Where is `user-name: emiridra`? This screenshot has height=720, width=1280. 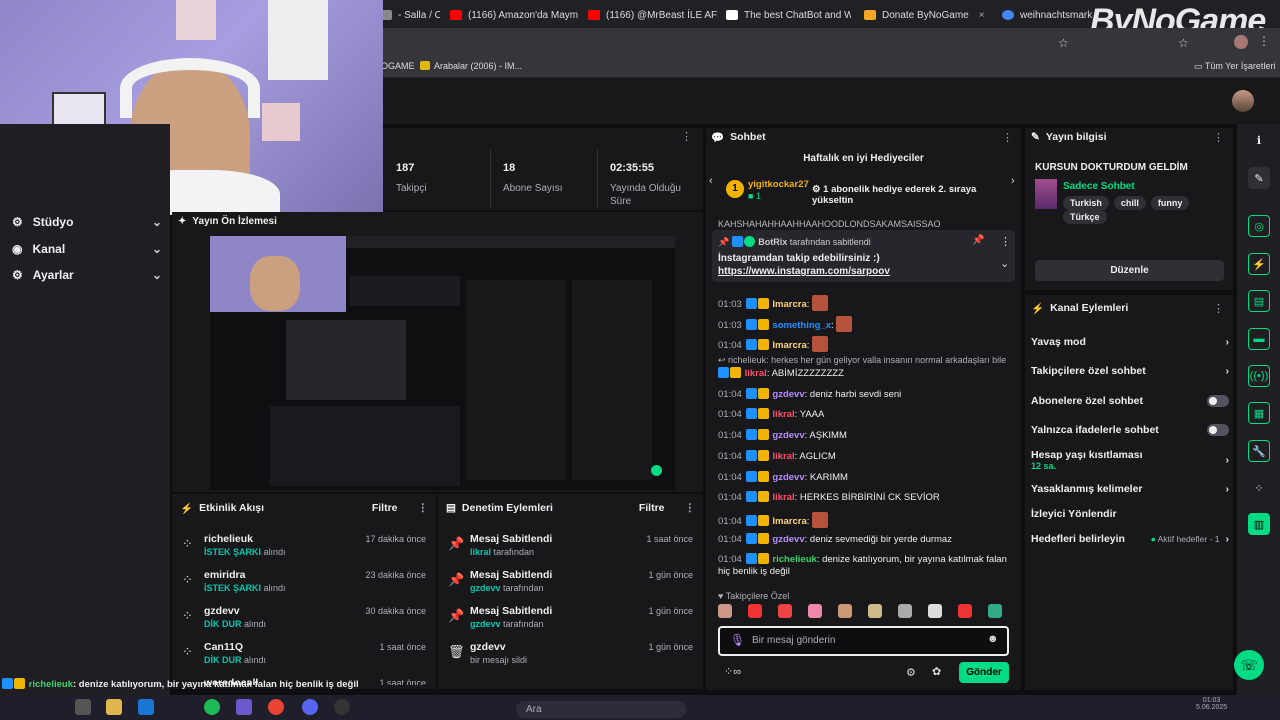
user-name: emiridra is located at coordinates (224, 575).